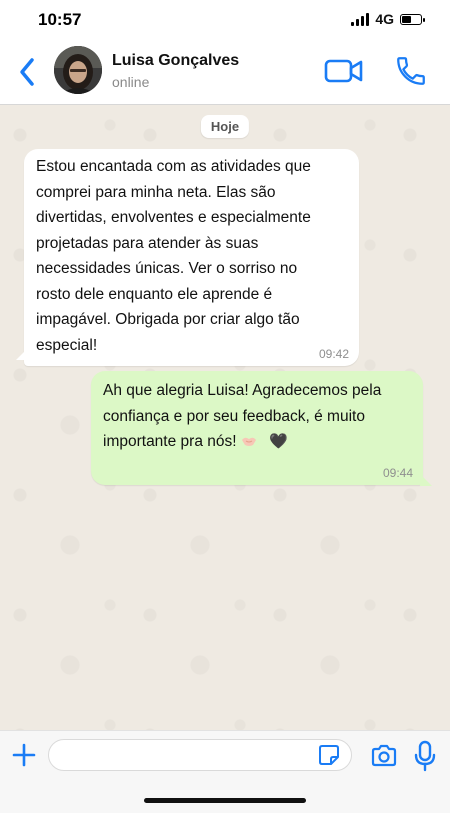 This screenshot has height=813, width=450. Describe the element at coordinates (384, 19) in the screenshot. I see `network-label: 4G` at that location.